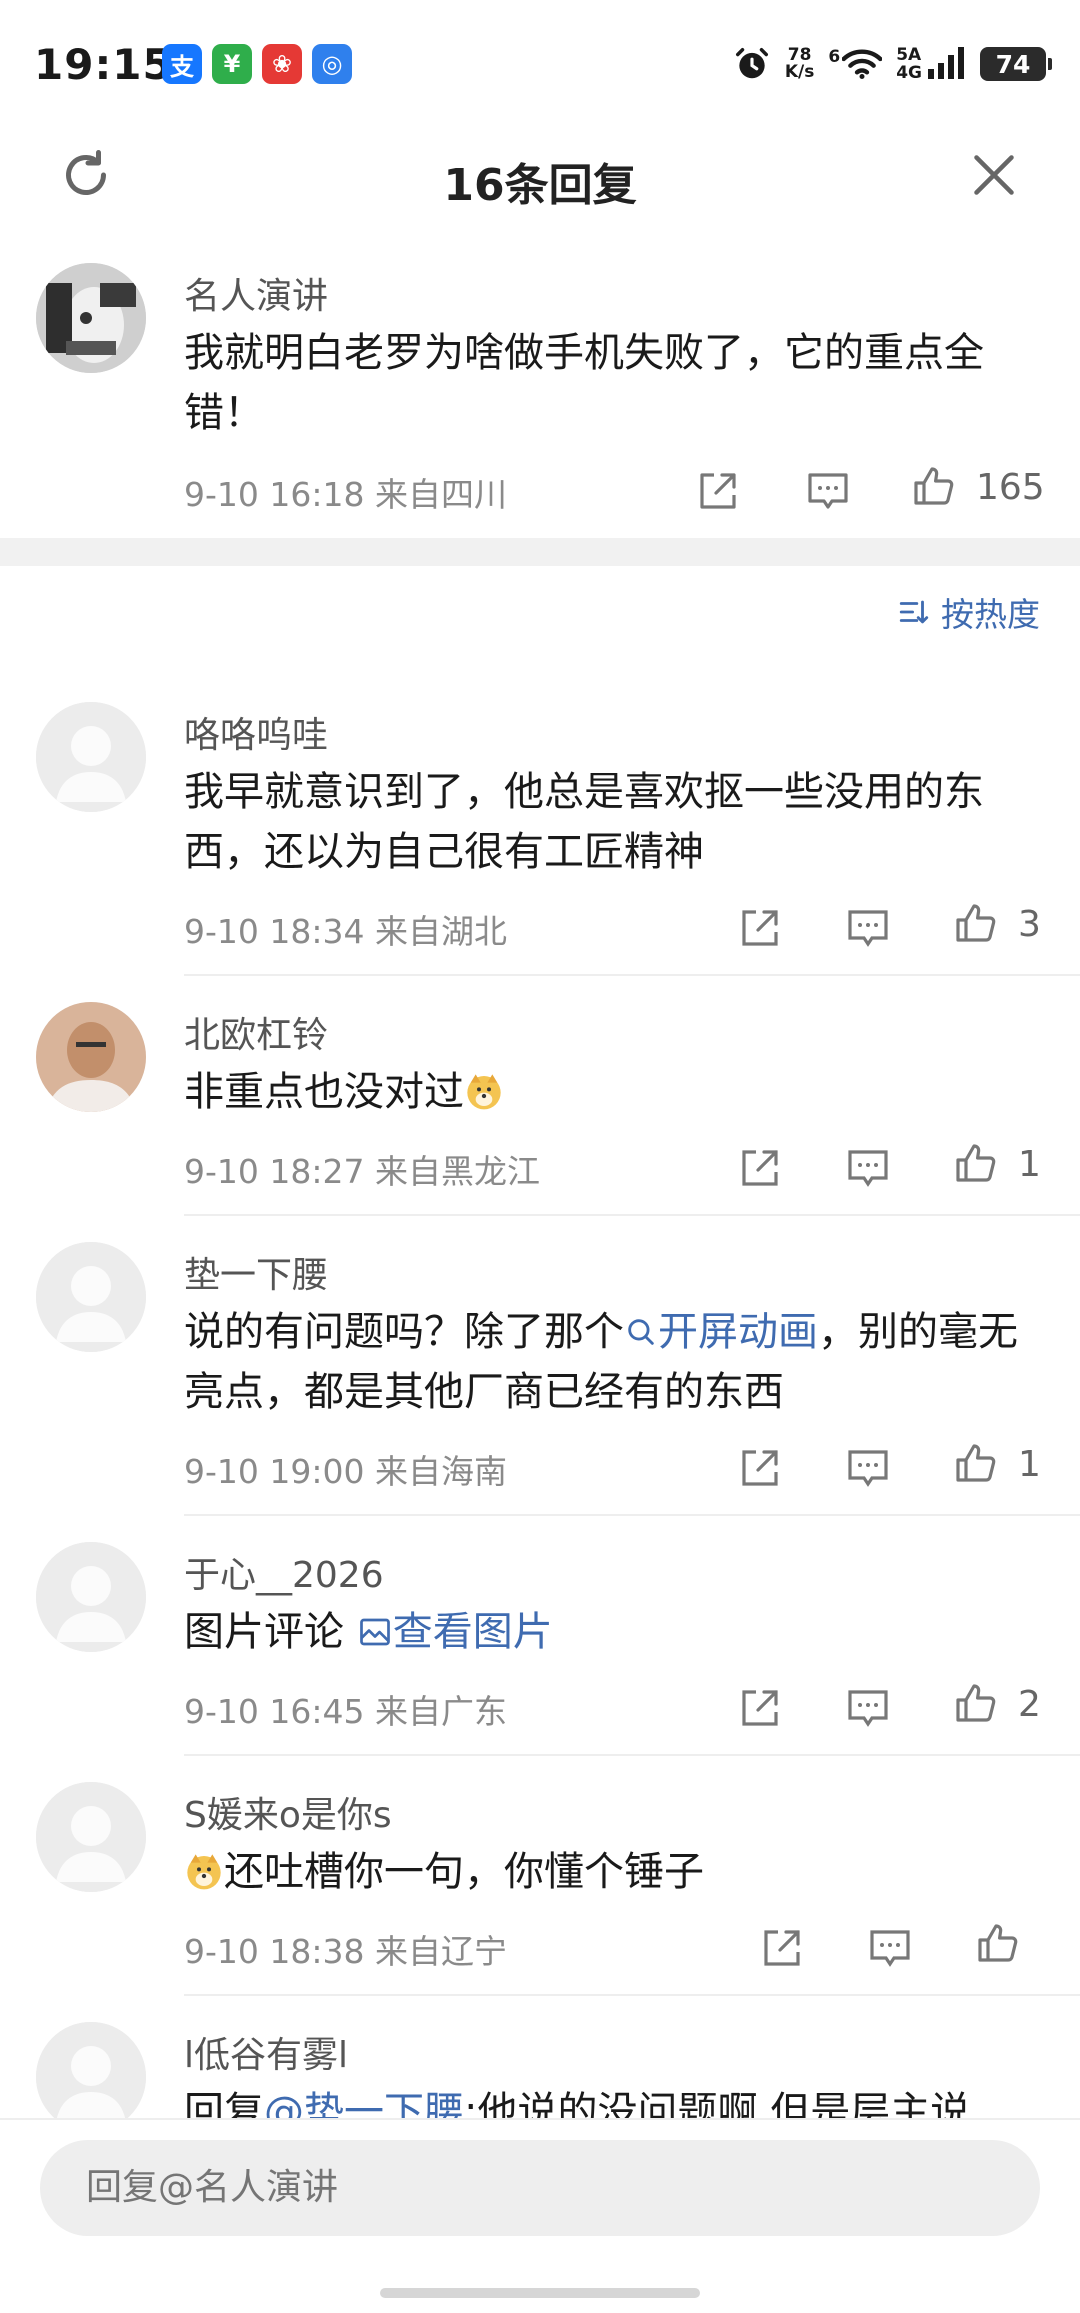 The image size is (1080, 2313). Describe the element at coordinates (345, 1951) in the screenshot. I see `reply-meta: 9-10 18:38 来自辽宁` at that location.